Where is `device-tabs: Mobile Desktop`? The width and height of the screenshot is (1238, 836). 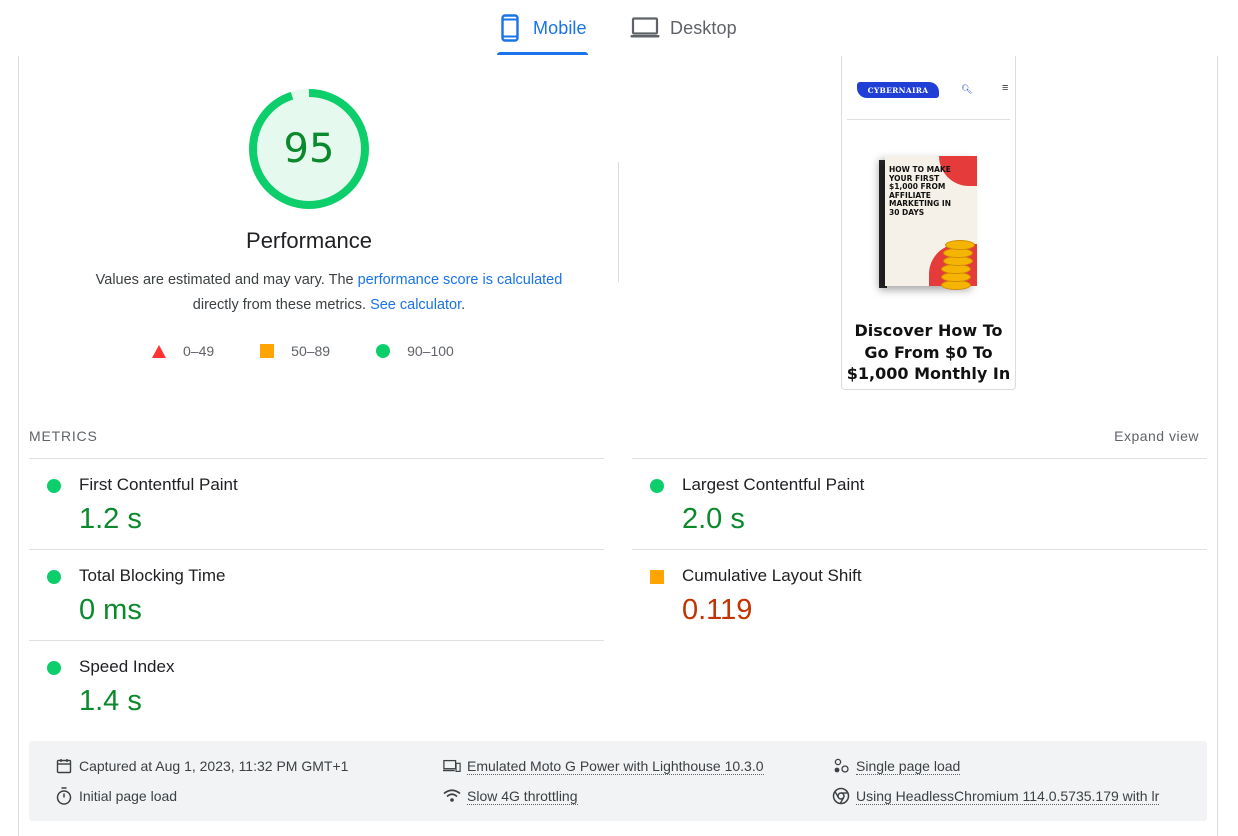
device-tabs: Mobile Desktop is located at coordinates (619, 28).